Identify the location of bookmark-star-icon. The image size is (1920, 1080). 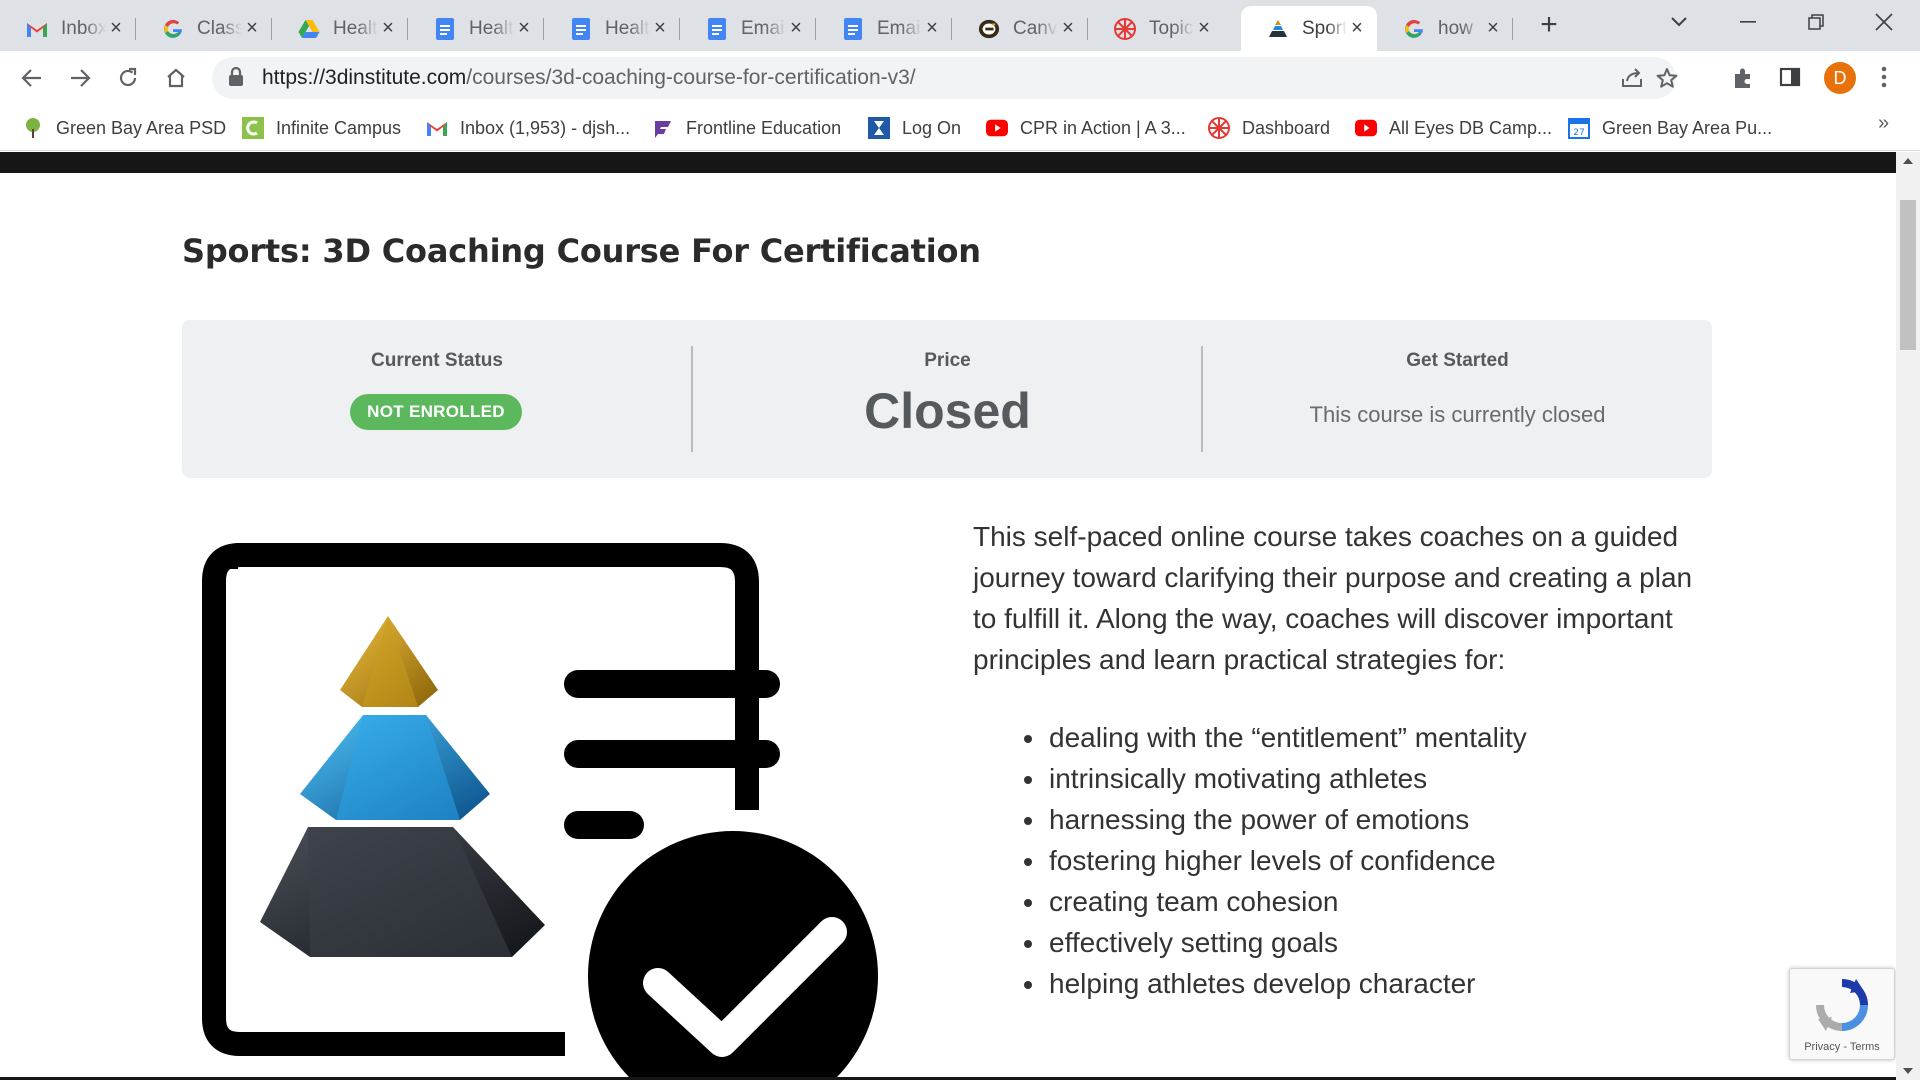
(1667, 80).